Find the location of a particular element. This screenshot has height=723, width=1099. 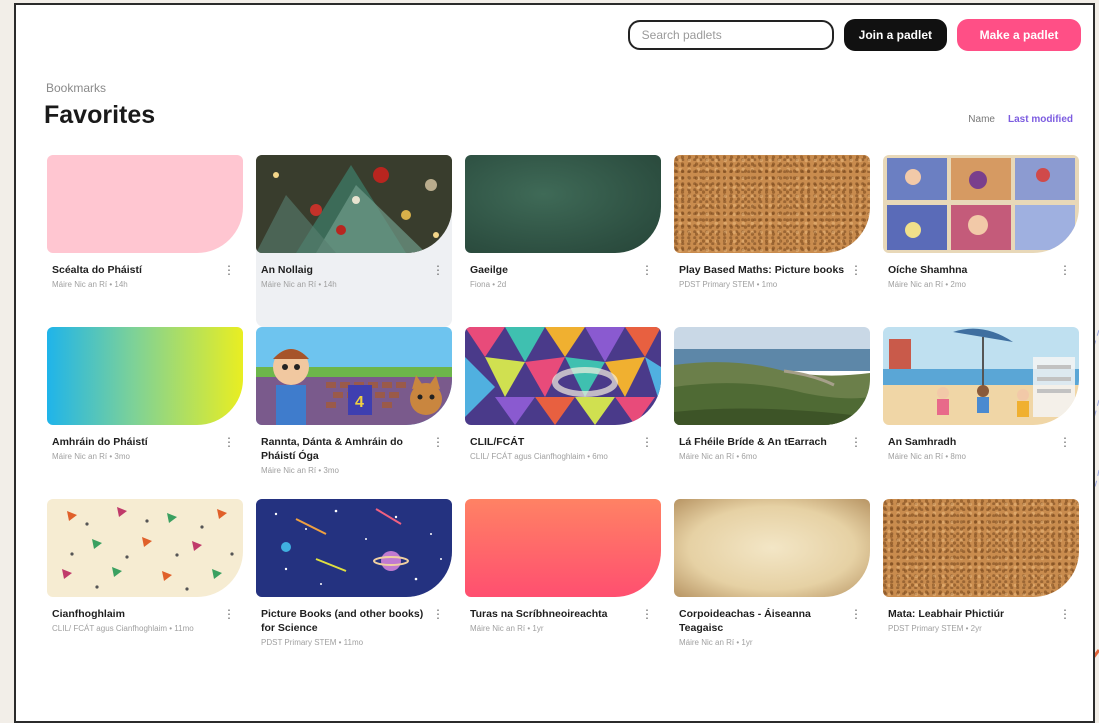

padlet-title: Amhráin do Pháistí is located at coordinates (100, 442).